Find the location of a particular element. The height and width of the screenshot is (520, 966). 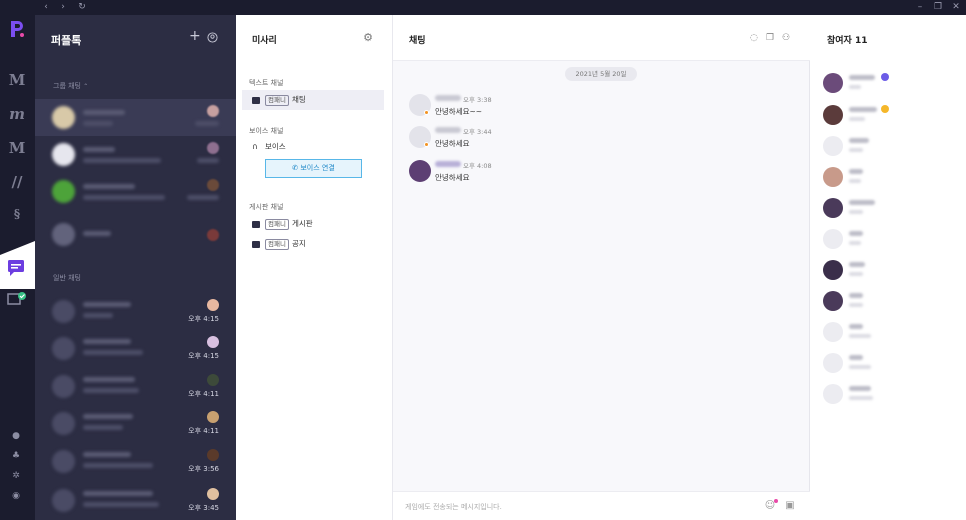

text-channel-section: 텍스트 채널 is located at coordinates (266, 83).